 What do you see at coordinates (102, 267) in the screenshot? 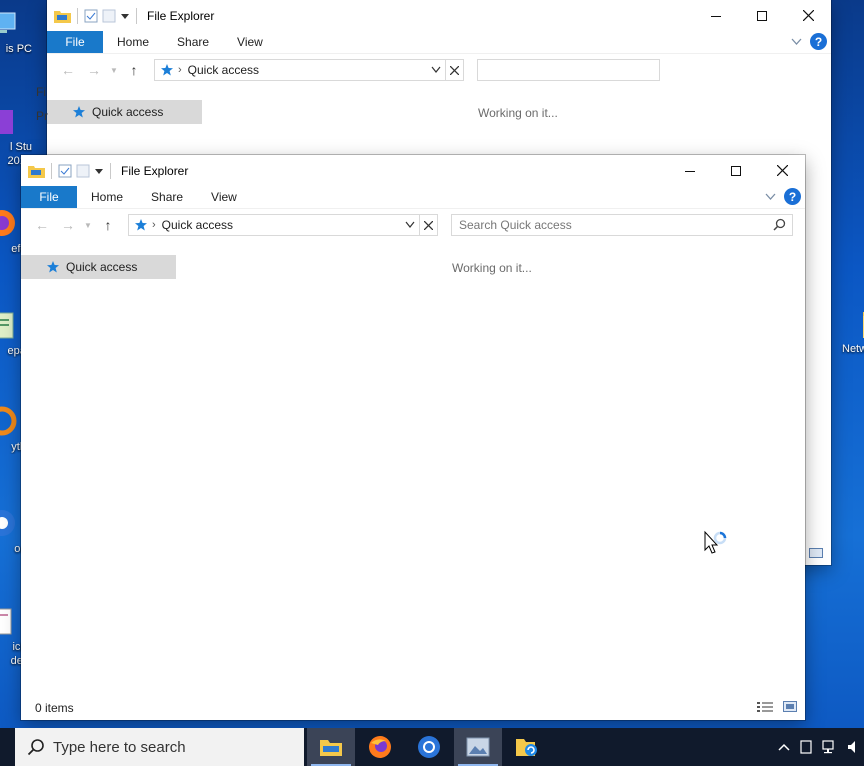
I see `nav-label: Quick access` at bounding box center [102, 267].